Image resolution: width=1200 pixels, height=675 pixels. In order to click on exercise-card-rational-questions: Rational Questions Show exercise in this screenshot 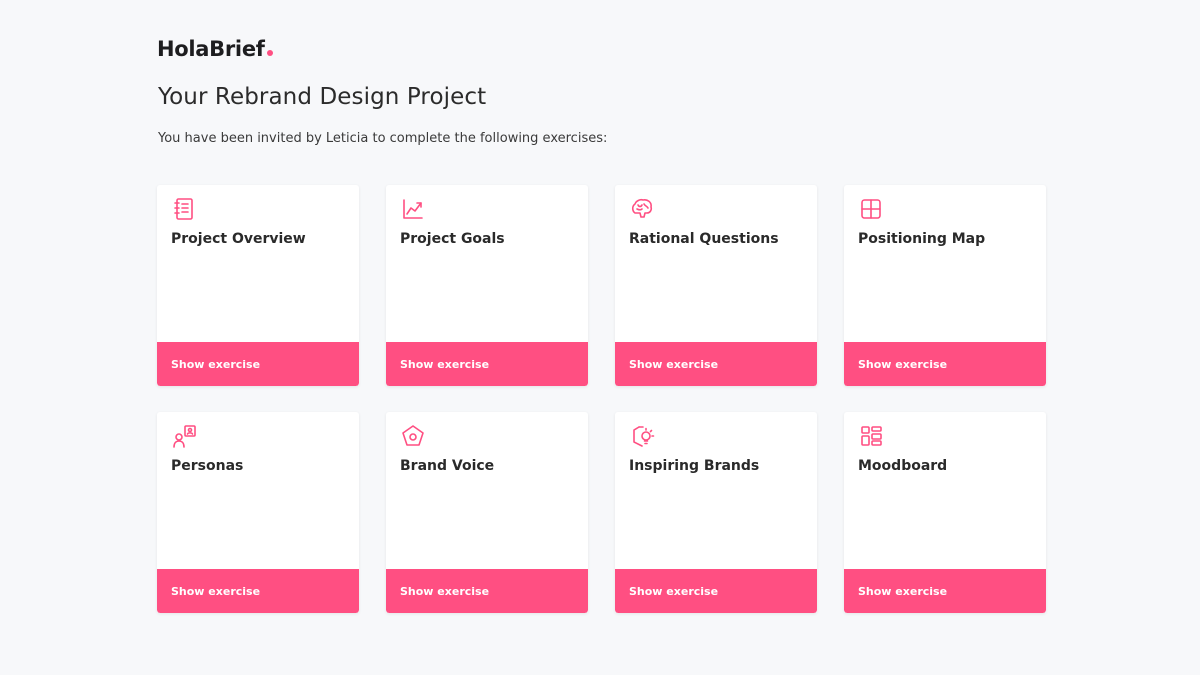, I will do `click(716, 285)`.